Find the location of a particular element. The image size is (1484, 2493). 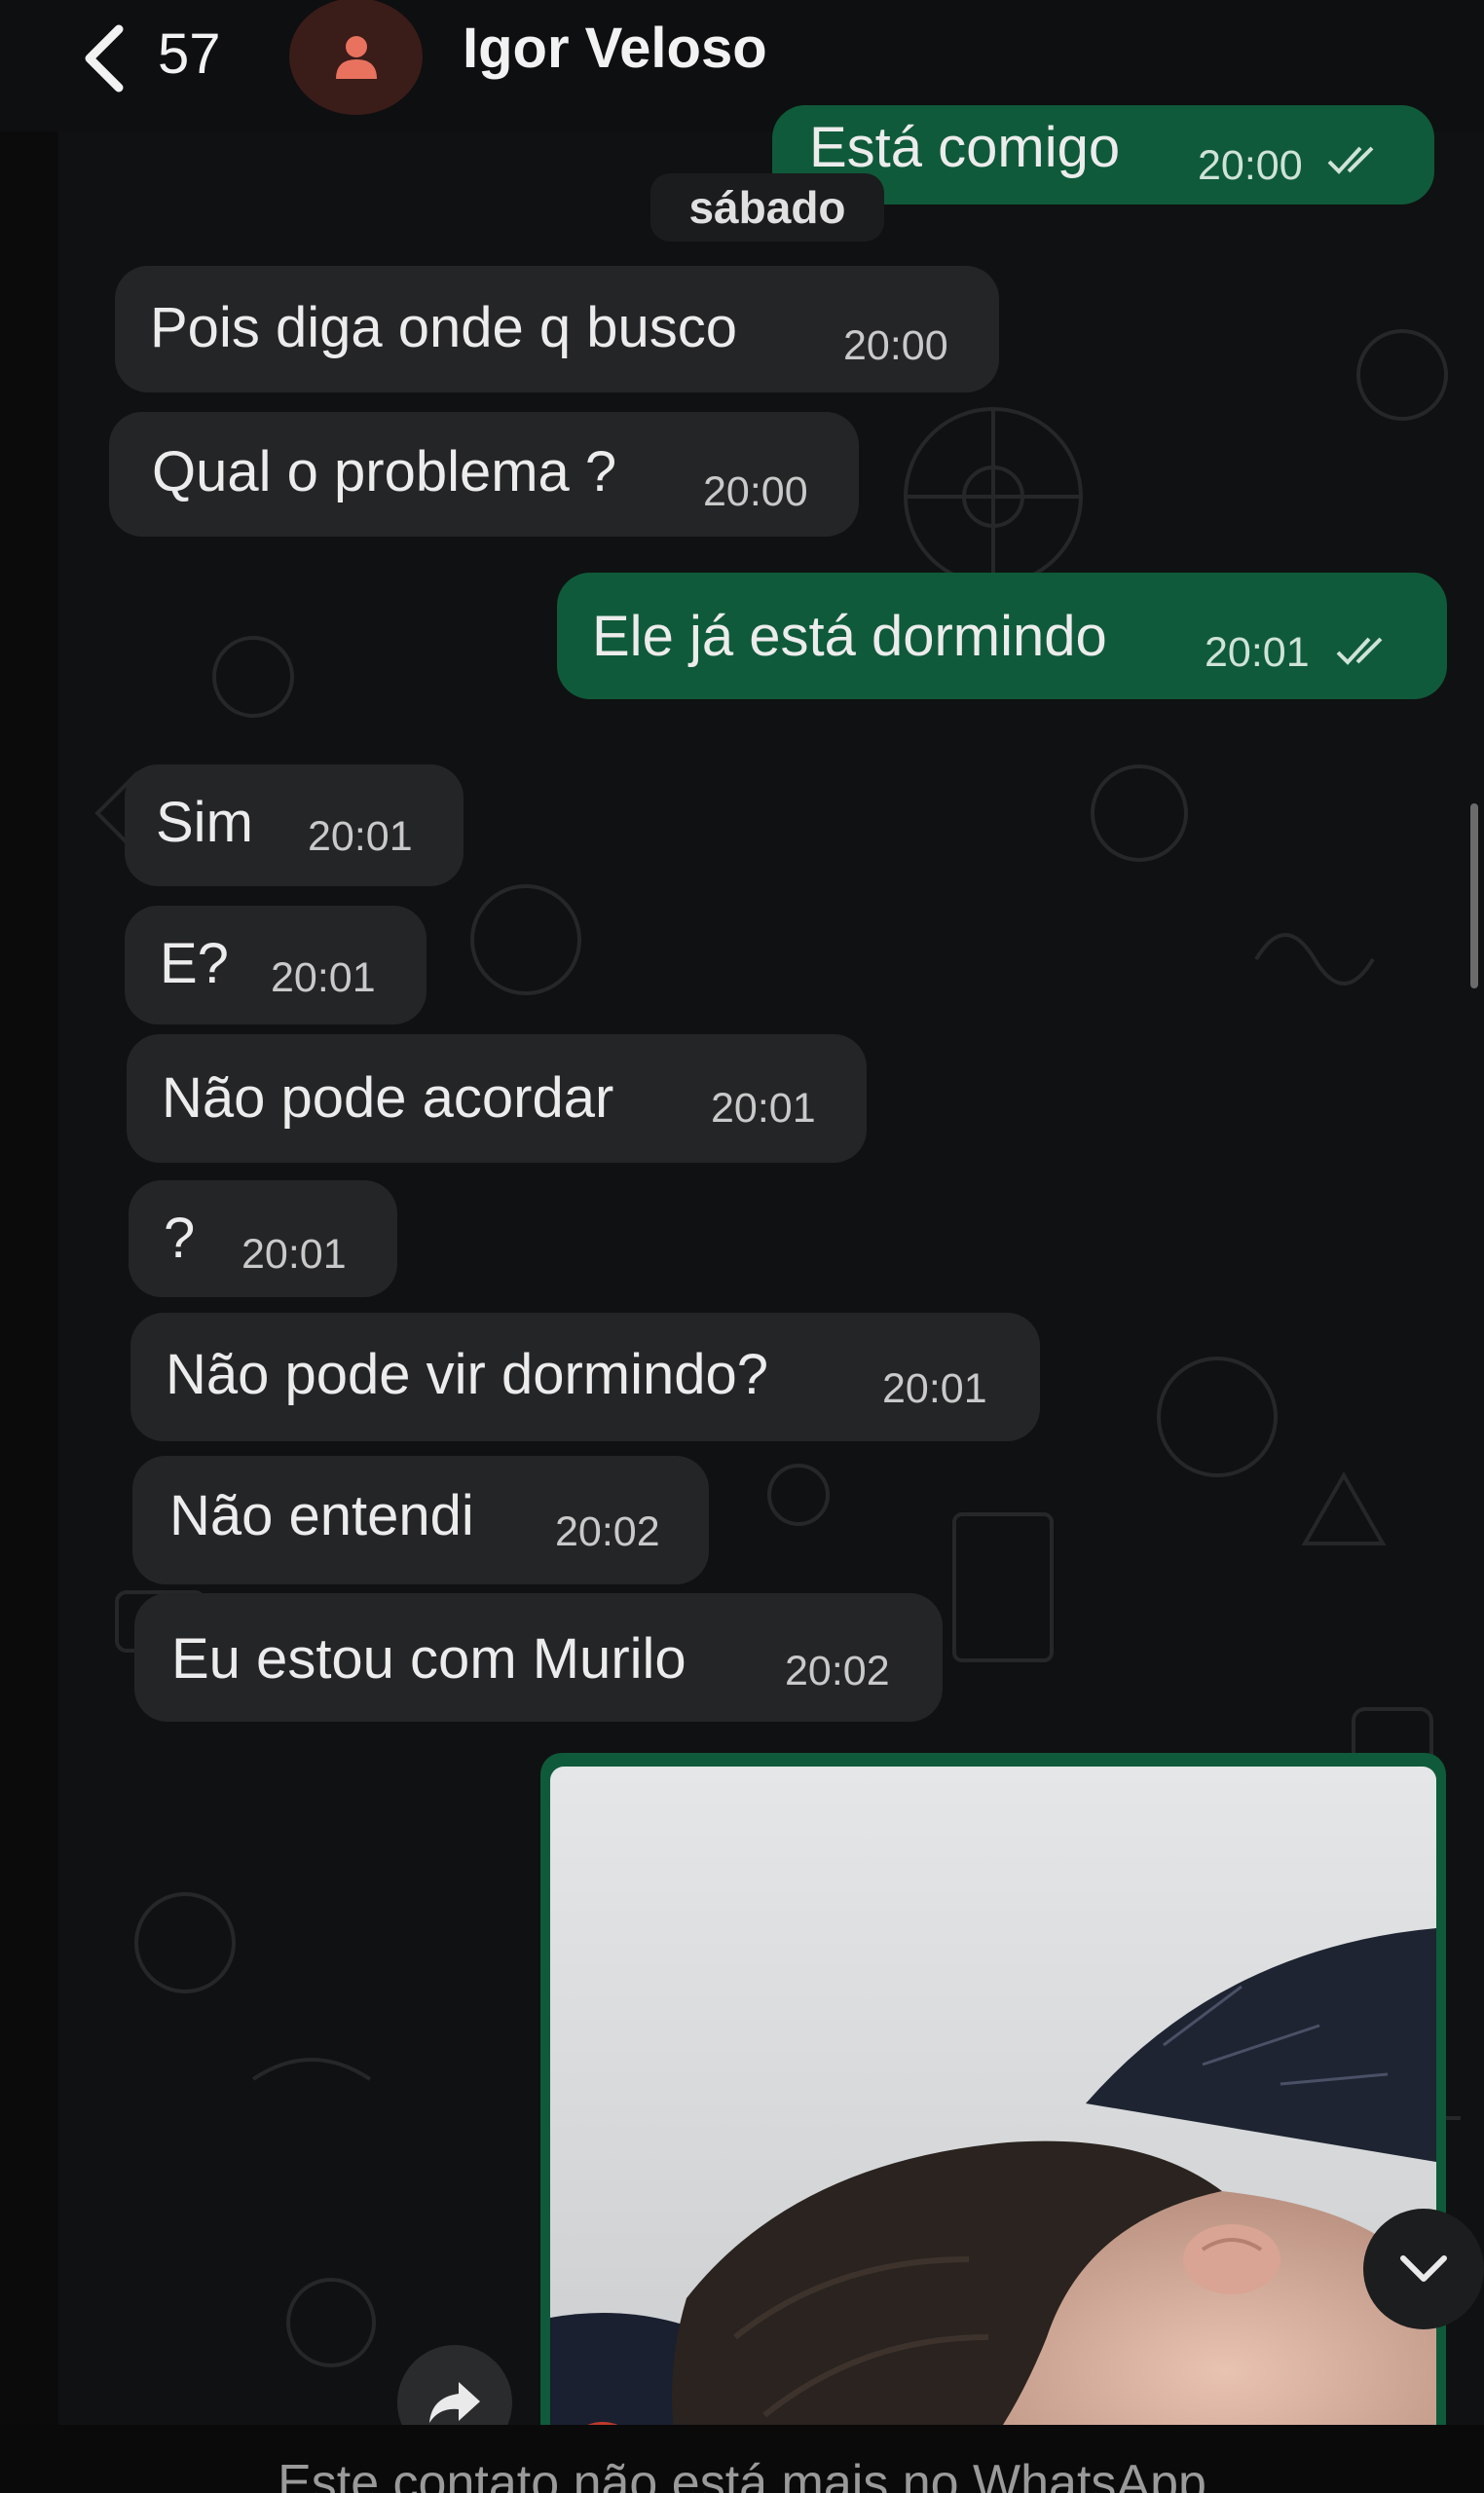

message-incoming: Pois diga onde q busco 20:00 is located at coordinates (557, 329).